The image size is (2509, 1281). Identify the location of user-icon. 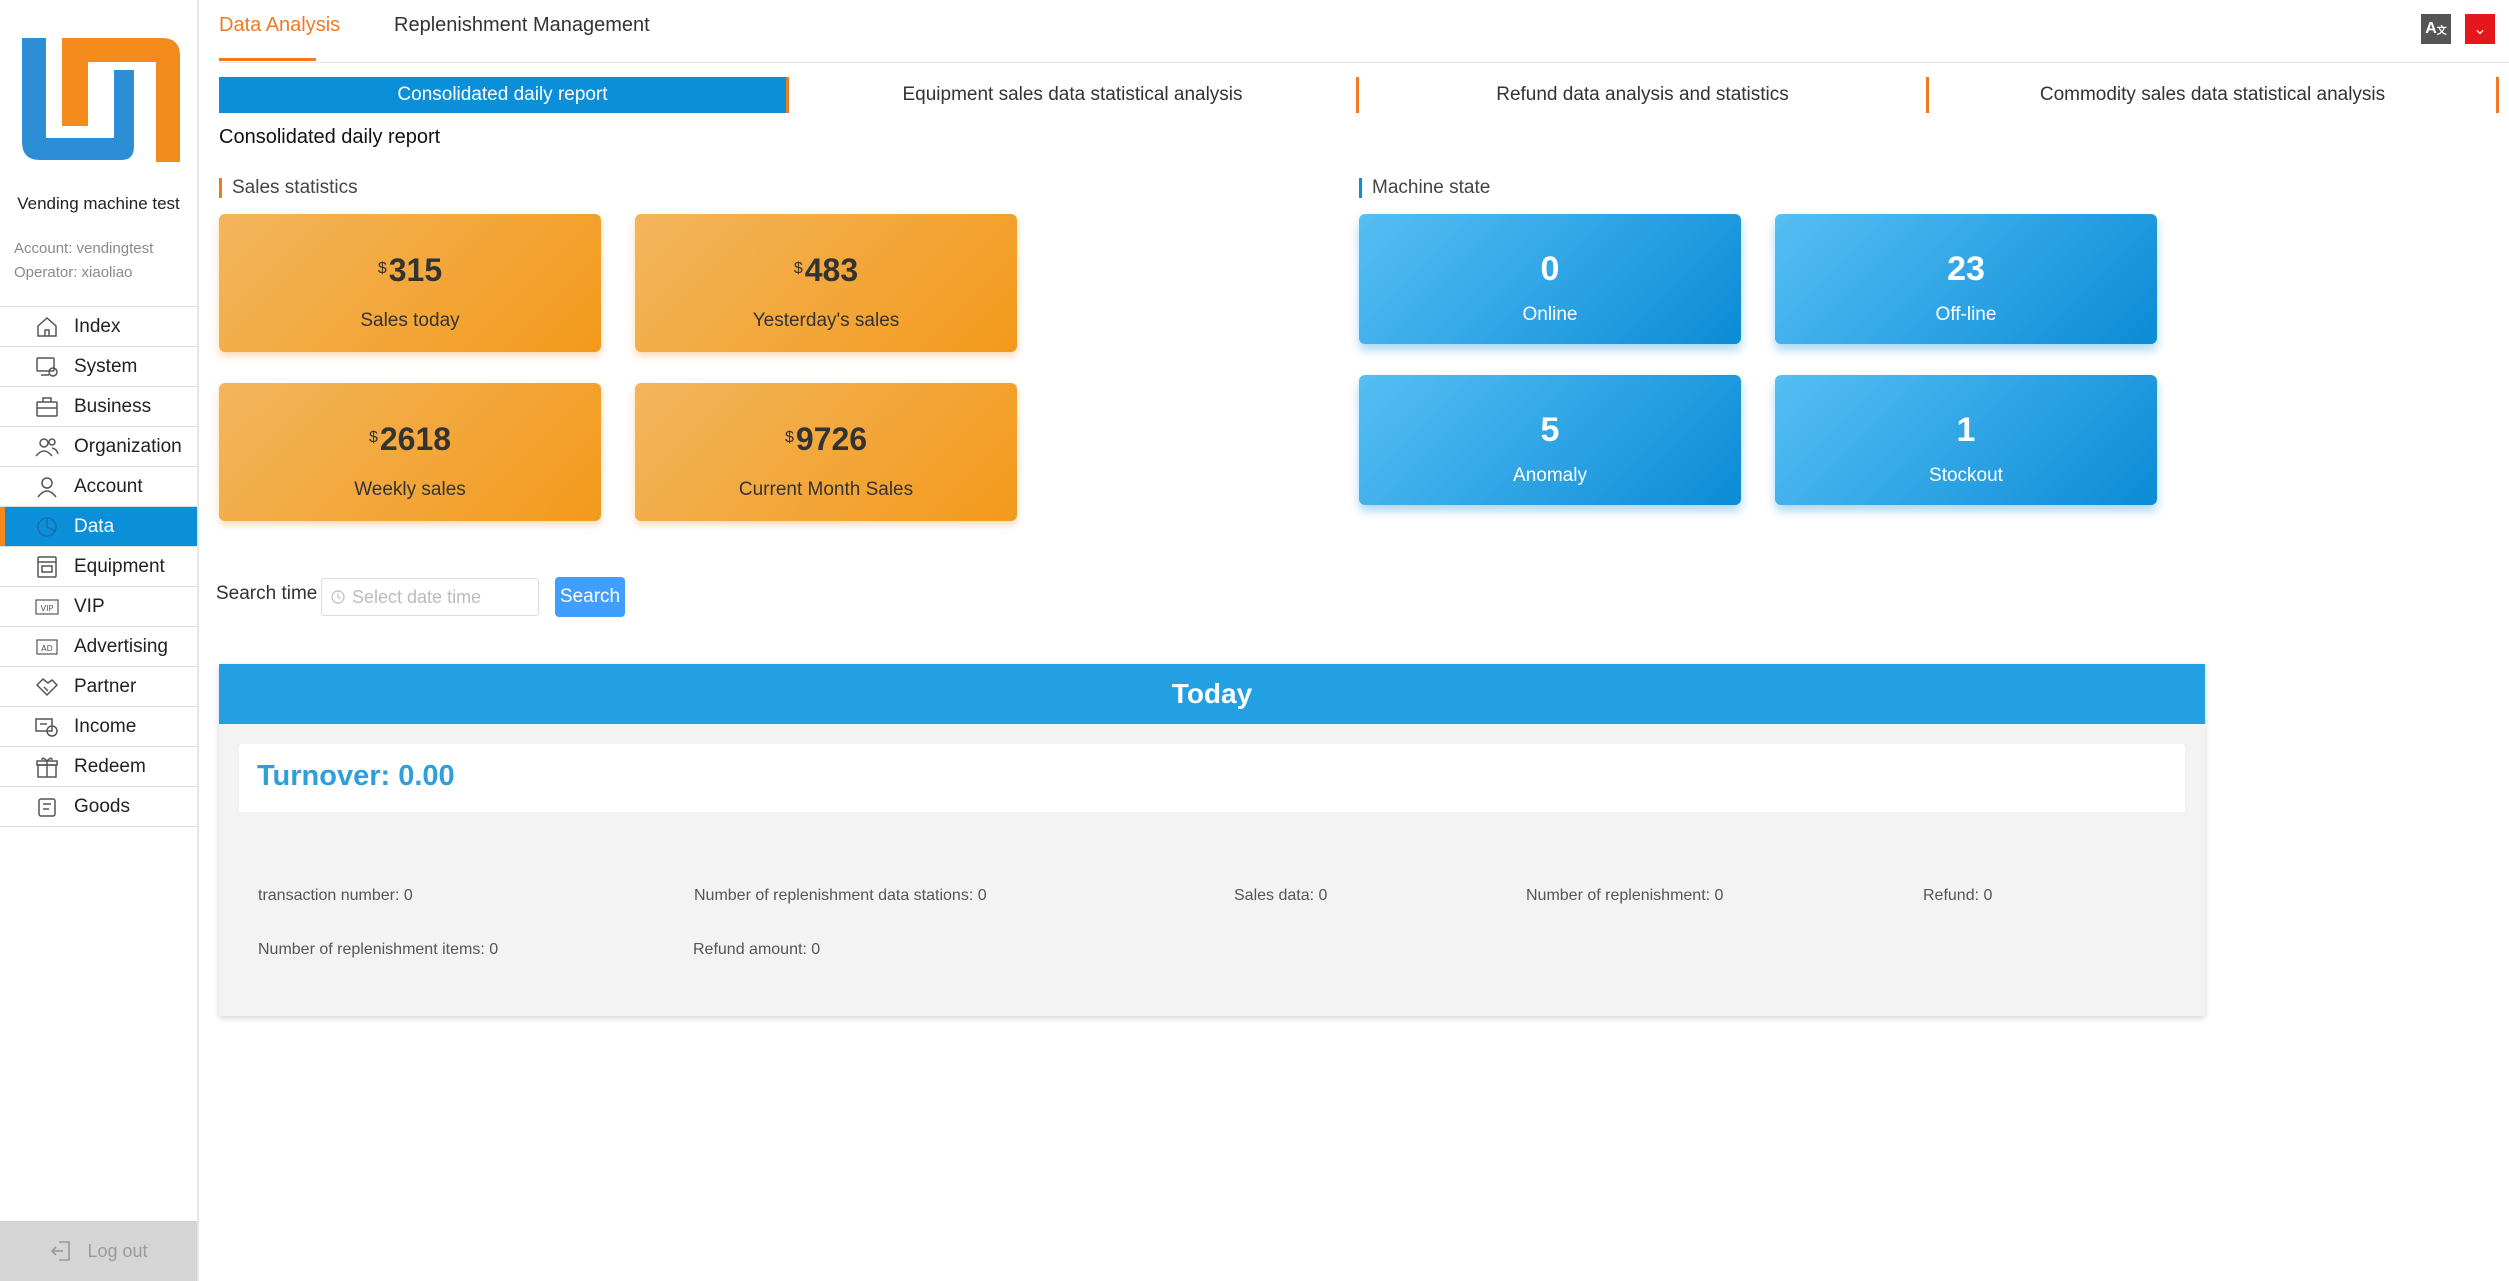
(47, 487).